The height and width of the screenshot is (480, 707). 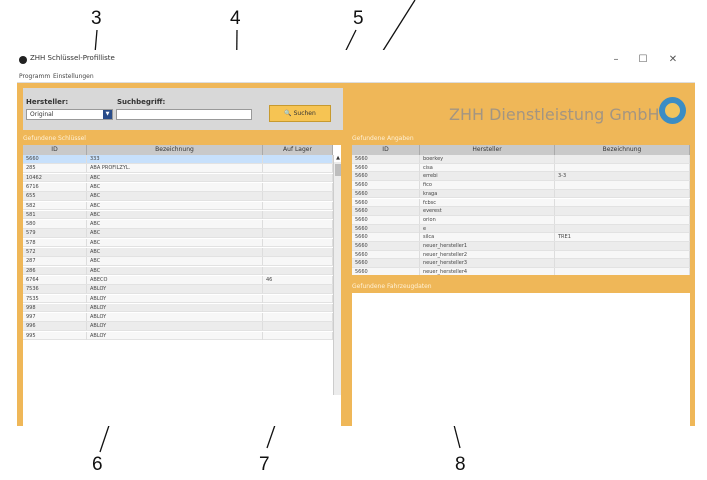 I want to click on profiles-table-row: 581 ABC, so click(x=178, y=215).